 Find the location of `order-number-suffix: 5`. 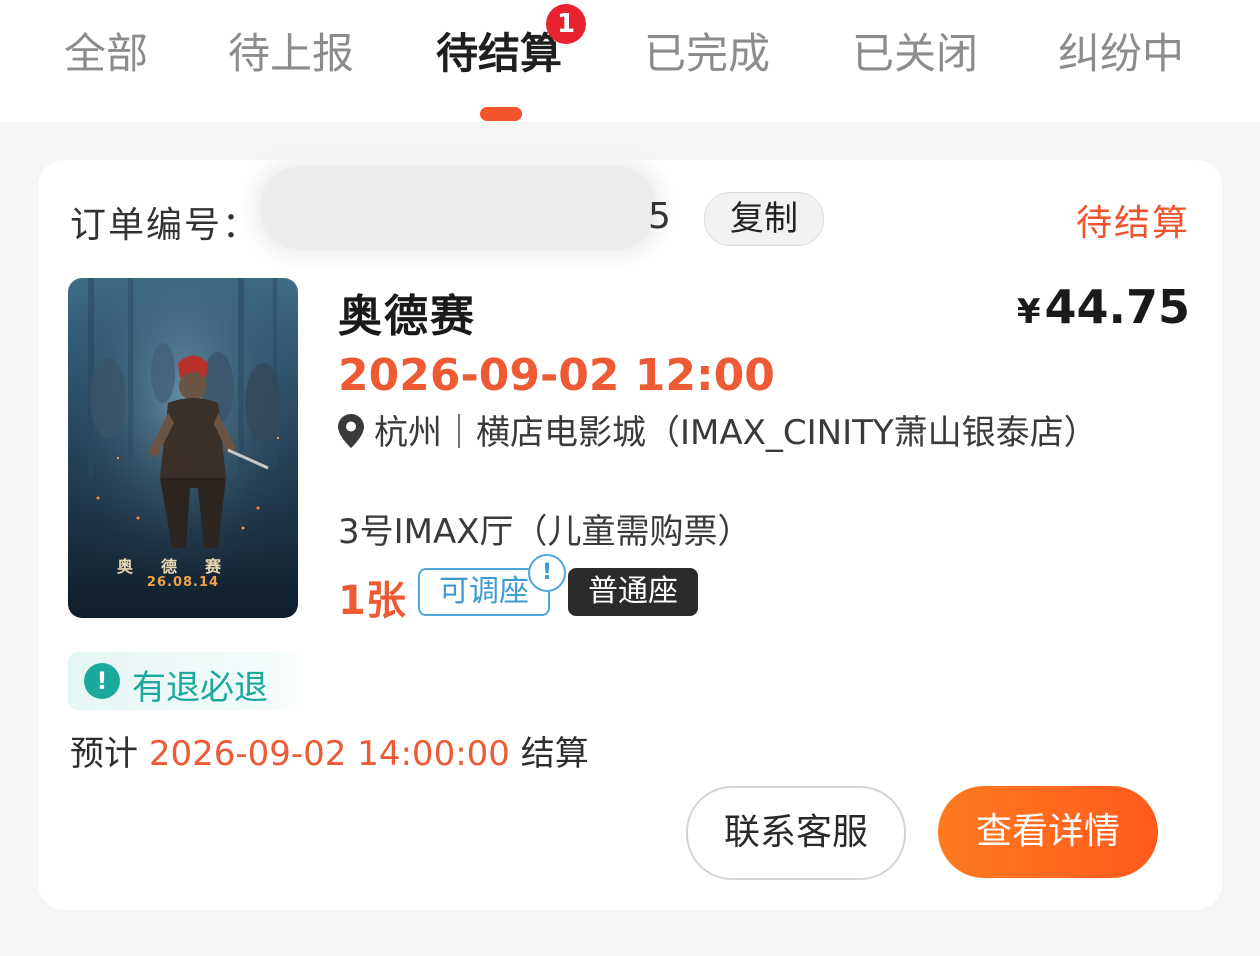

order-number-suffix: 5 is located at coordinates (659, 216).